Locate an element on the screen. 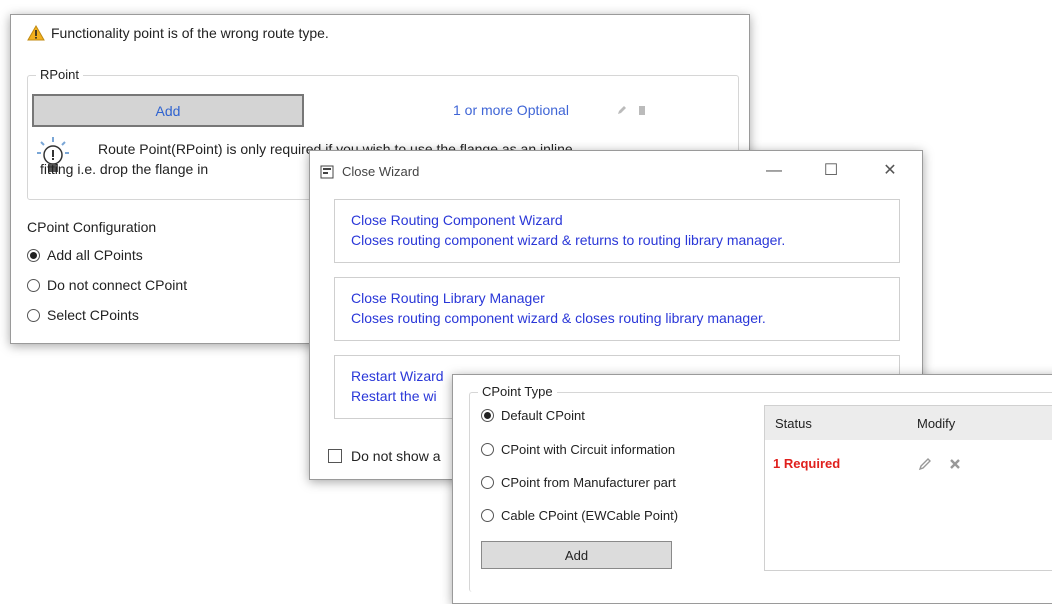  radio-add-all-cpoints: Add all CPoints is located at coordinates (85, 255).